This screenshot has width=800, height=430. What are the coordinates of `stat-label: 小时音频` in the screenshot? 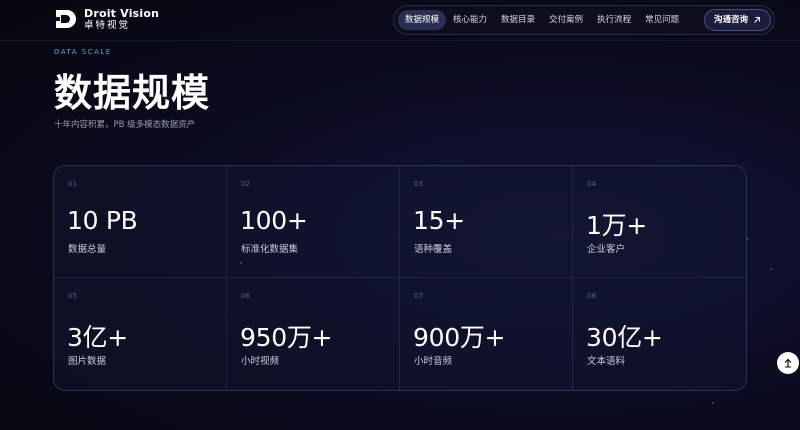 It's located at (433, 361).